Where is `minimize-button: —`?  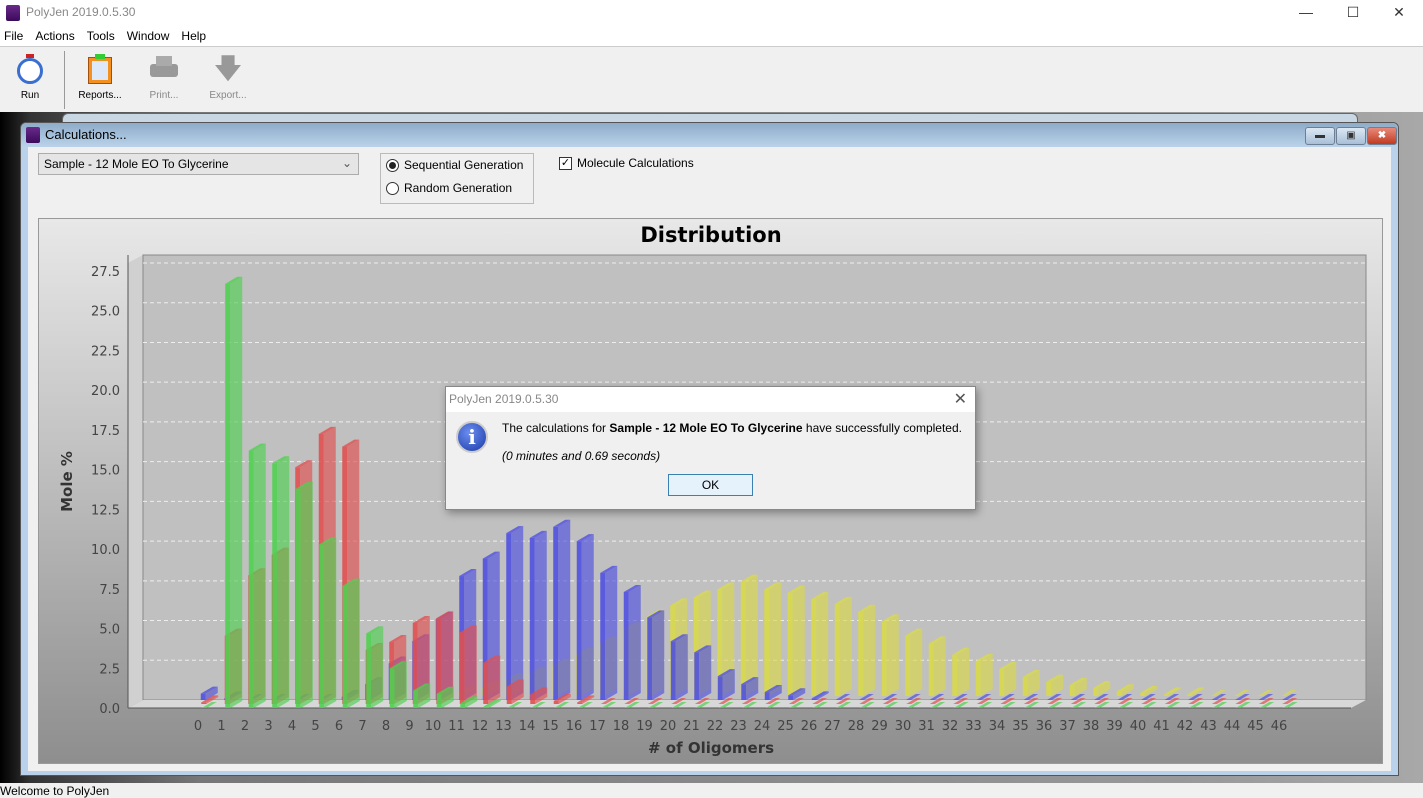
minimize-button: — is located at coordinates (1306, 13).